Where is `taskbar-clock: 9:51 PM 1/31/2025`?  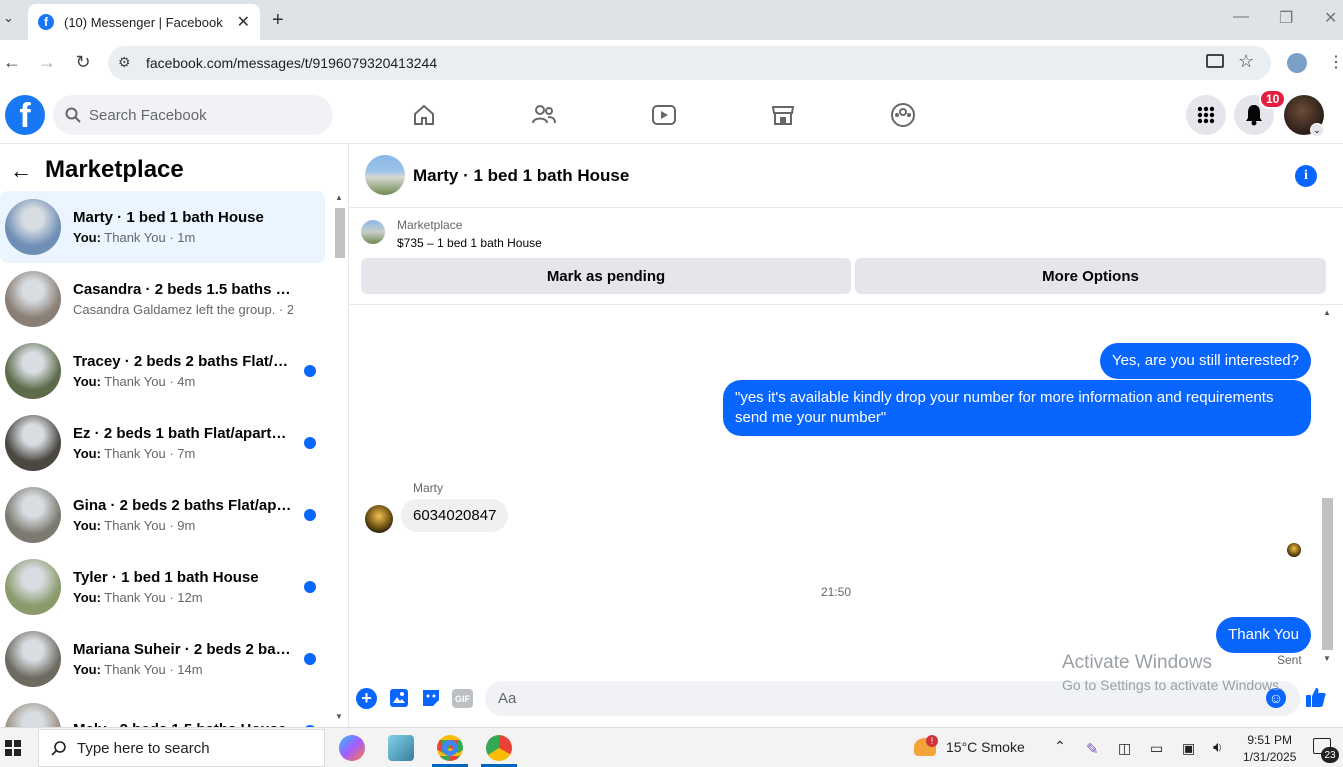 taskbar-clock: 9:51 PM 1/31/2025 is located at coordinates (1269, 749).